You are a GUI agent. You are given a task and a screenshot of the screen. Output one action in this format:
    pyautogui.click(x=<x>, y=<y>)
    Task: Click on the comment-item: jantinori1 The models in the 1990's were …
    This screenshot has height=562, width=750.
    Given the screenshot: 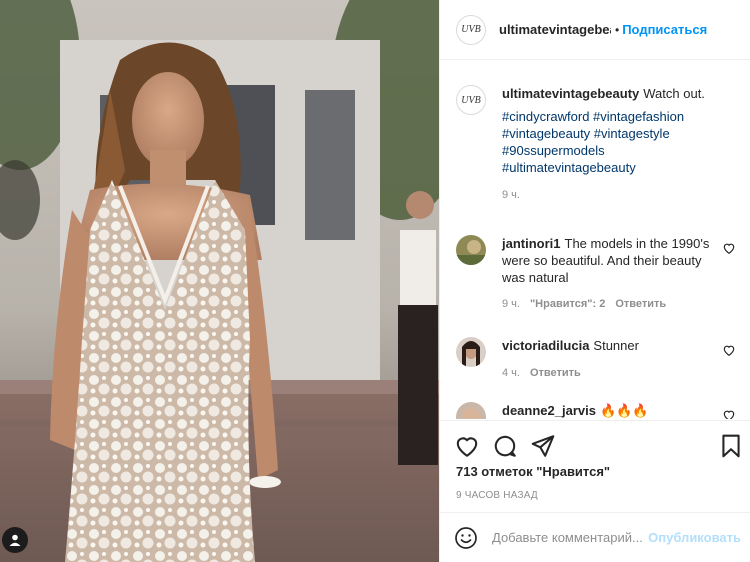 What is the action you would take?
    pyautogui.click(x=596, y=272)
    